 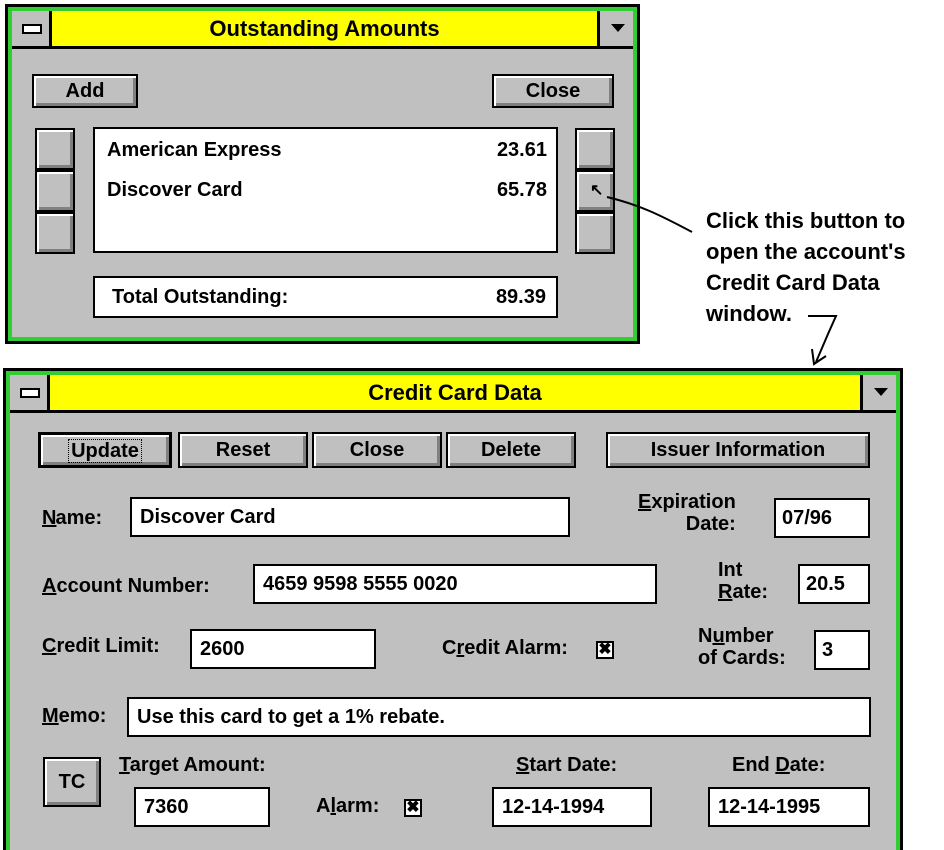 I want to click on update-button: Update, so click(x=105, y=450).